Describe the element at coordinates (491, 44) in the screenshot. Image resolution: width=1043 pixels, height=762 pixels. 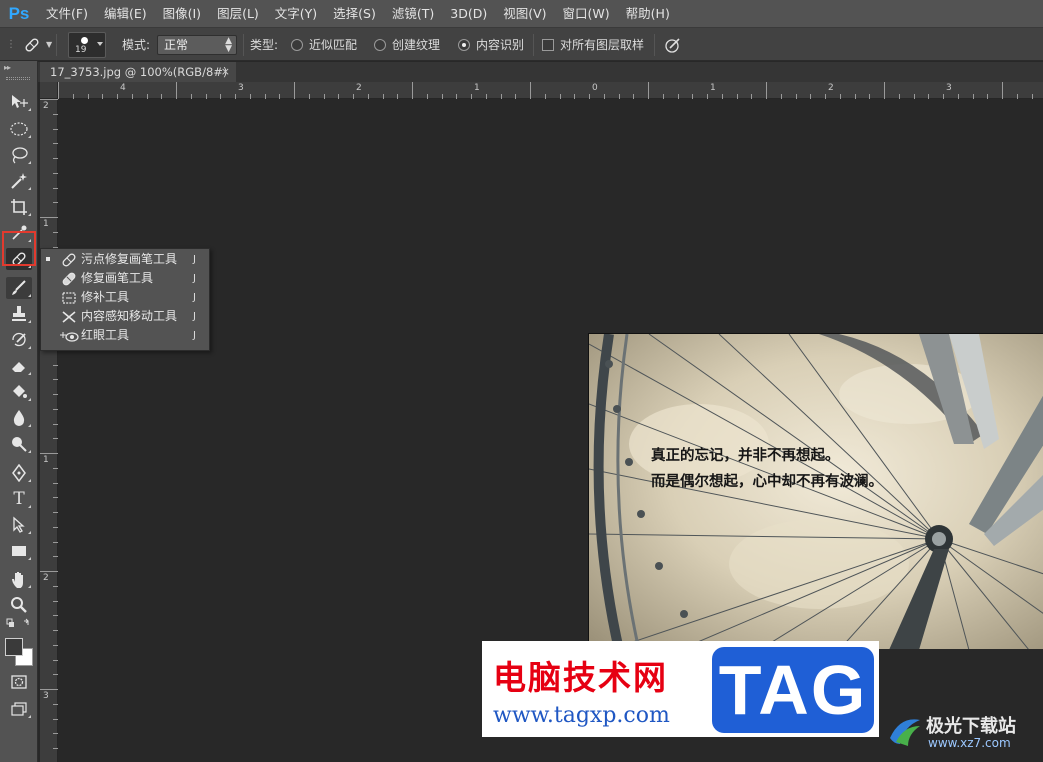
I see `radio-content-aware: 内容识别` at that location.